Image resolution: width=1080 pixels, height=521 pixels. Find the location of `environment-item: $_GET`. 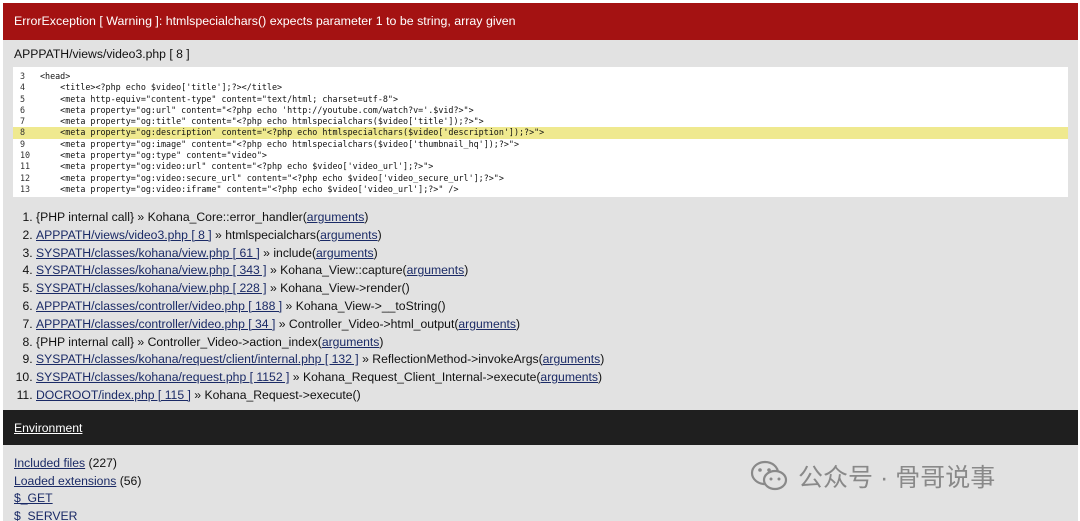

environment-item: $_GET is located at coordinates (77, 499).